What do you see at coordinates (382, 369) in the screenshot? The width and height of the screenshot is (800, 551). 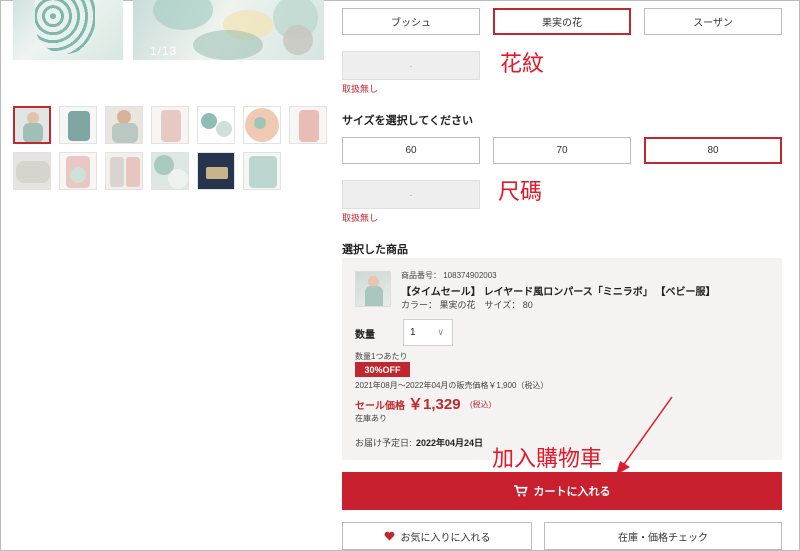 I see `discount-badge: 30%OFF` at bounding box center [382, 369].